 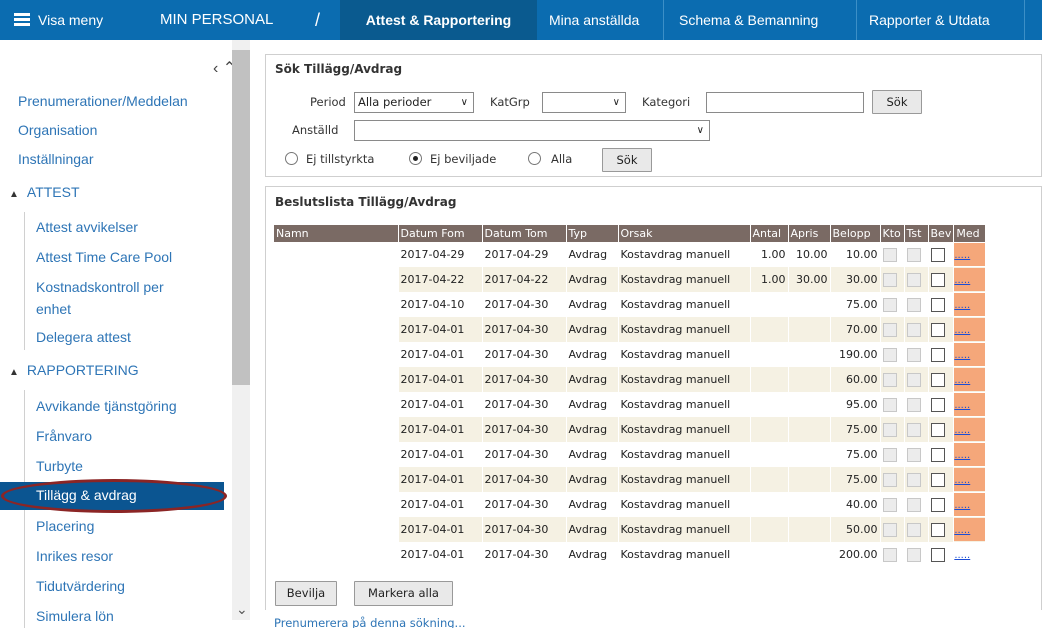 What do you see at coordinates (440, 254) in the screenshot?
I see `cell-datum-fom: 2017-04-29` at bounding box center [440, 254].